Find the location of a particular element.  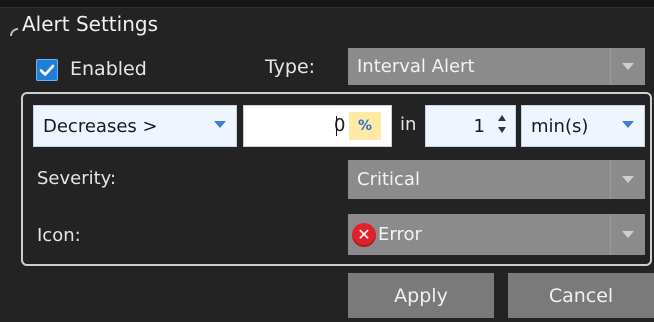

in-label: in is located at coordinates (408, 124).